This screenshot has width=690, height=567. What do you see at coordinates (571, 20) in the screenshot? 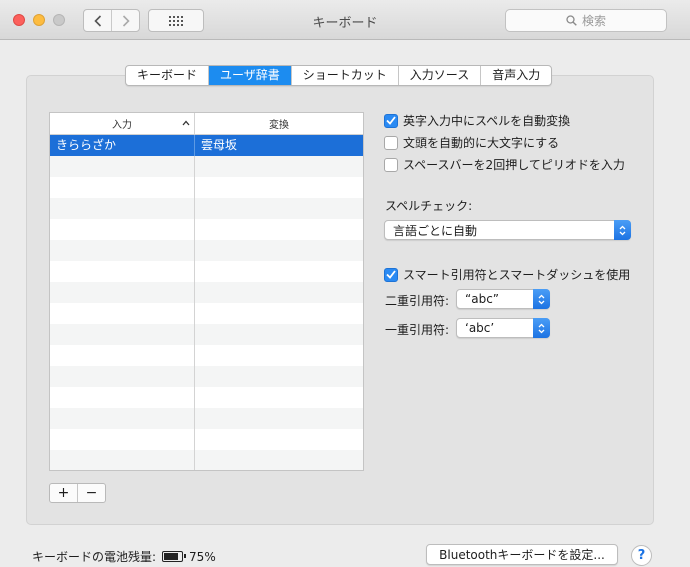
I see `search-icon` at bounding box center [571, 20].